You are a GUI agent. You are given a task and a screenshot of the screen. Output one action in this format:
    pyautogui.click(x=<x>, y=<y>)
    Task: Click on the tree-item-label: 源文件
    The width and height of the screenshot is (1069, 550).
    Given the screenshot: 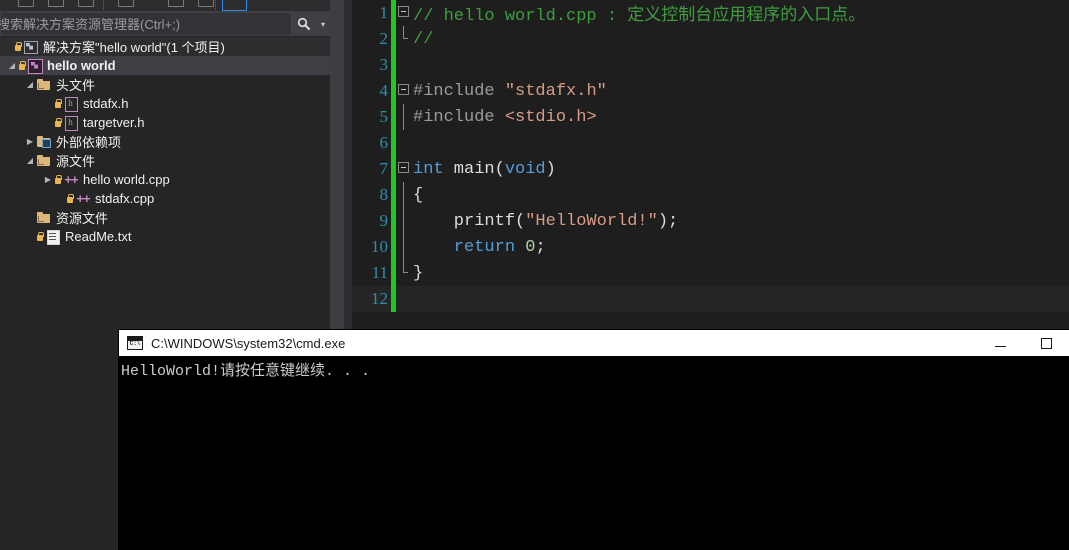 What is the action you would take?
    pyautogui.click(x=76, y=161)
    